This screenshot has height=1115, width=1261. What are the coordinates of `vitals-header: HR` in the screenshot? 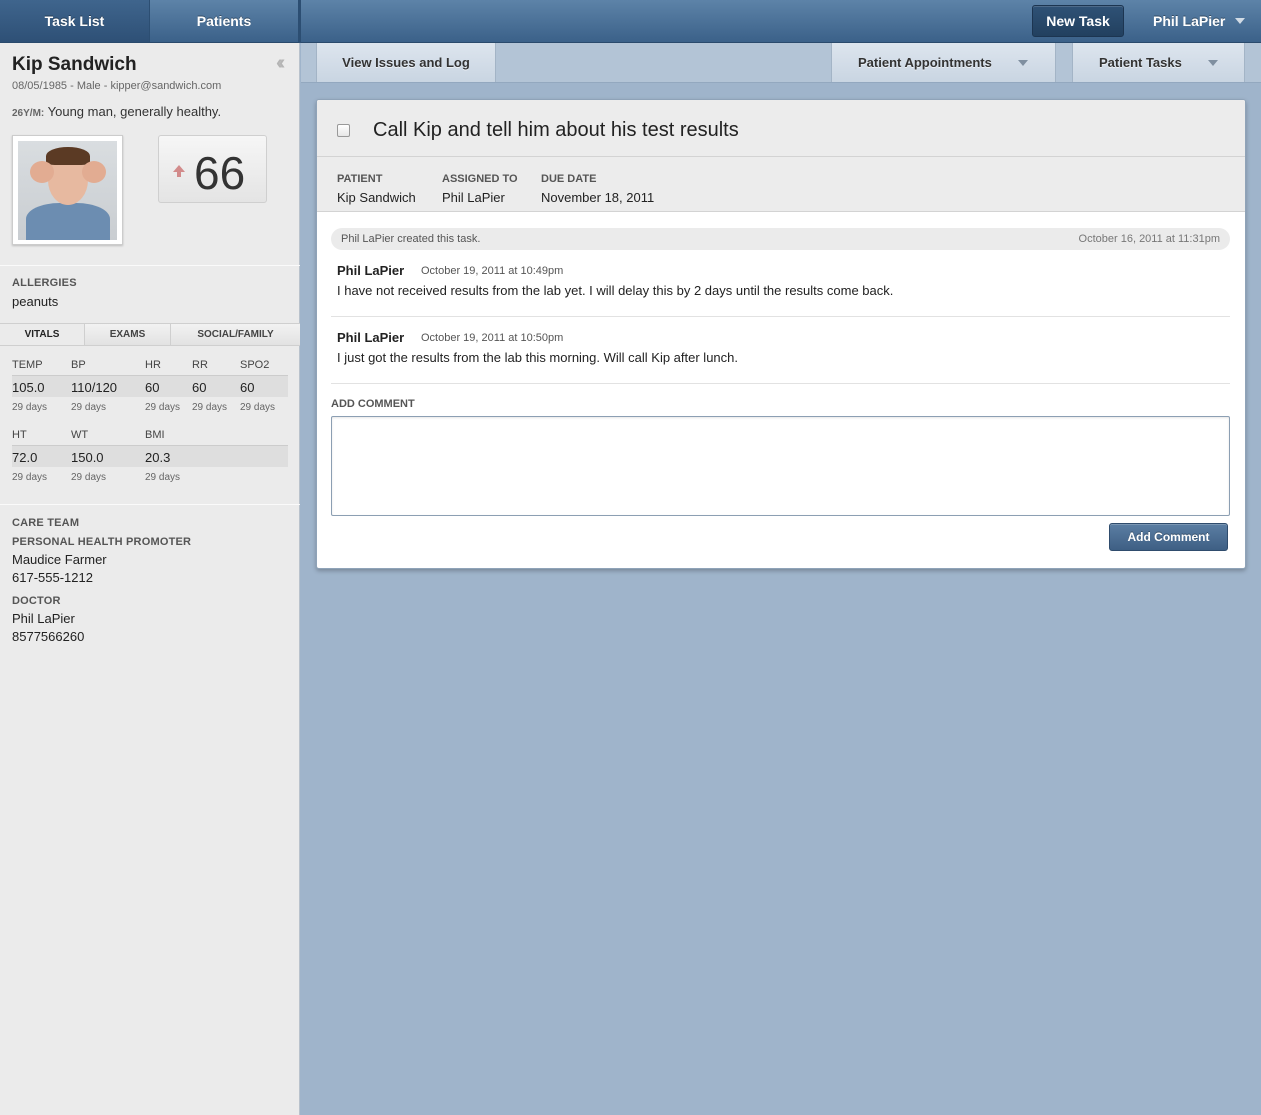 It's located at (153, 365).